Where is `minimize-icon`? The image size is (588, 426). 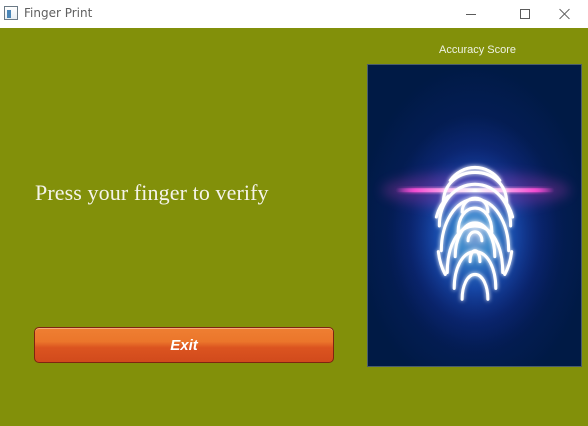
minimize-icon is located at coordinates (471, 14).